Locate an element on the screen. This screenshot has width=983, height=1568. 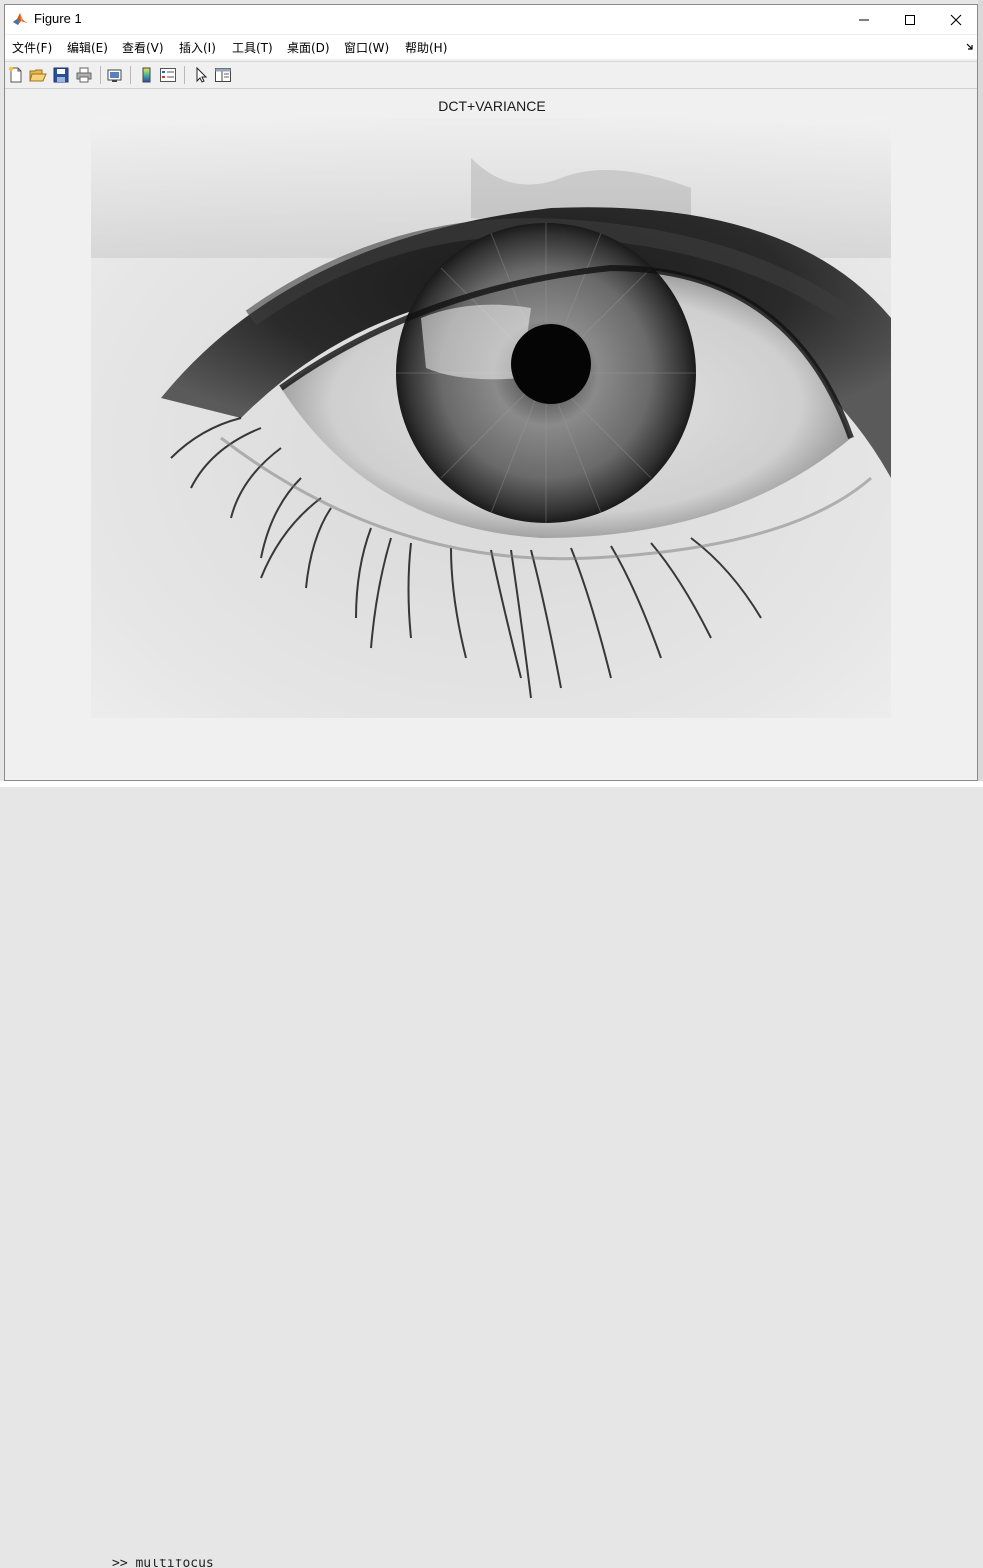
property-inspector-icon is located at coordinates (223, 75).